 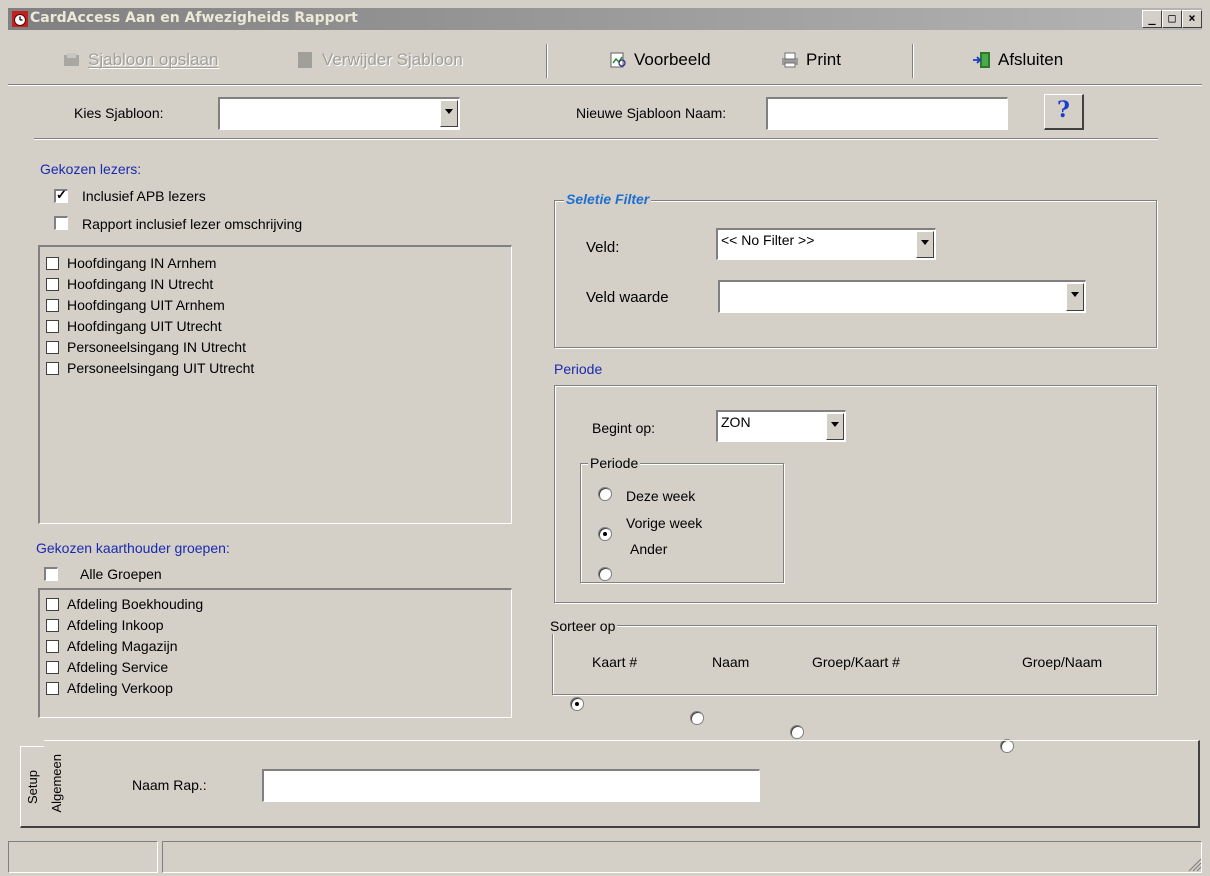 What do you see at coordinates (133, 548) in the screenshot?
I see `groups-title: Gekozen kaarthouder groepen:` at bounding box center [133, 548].